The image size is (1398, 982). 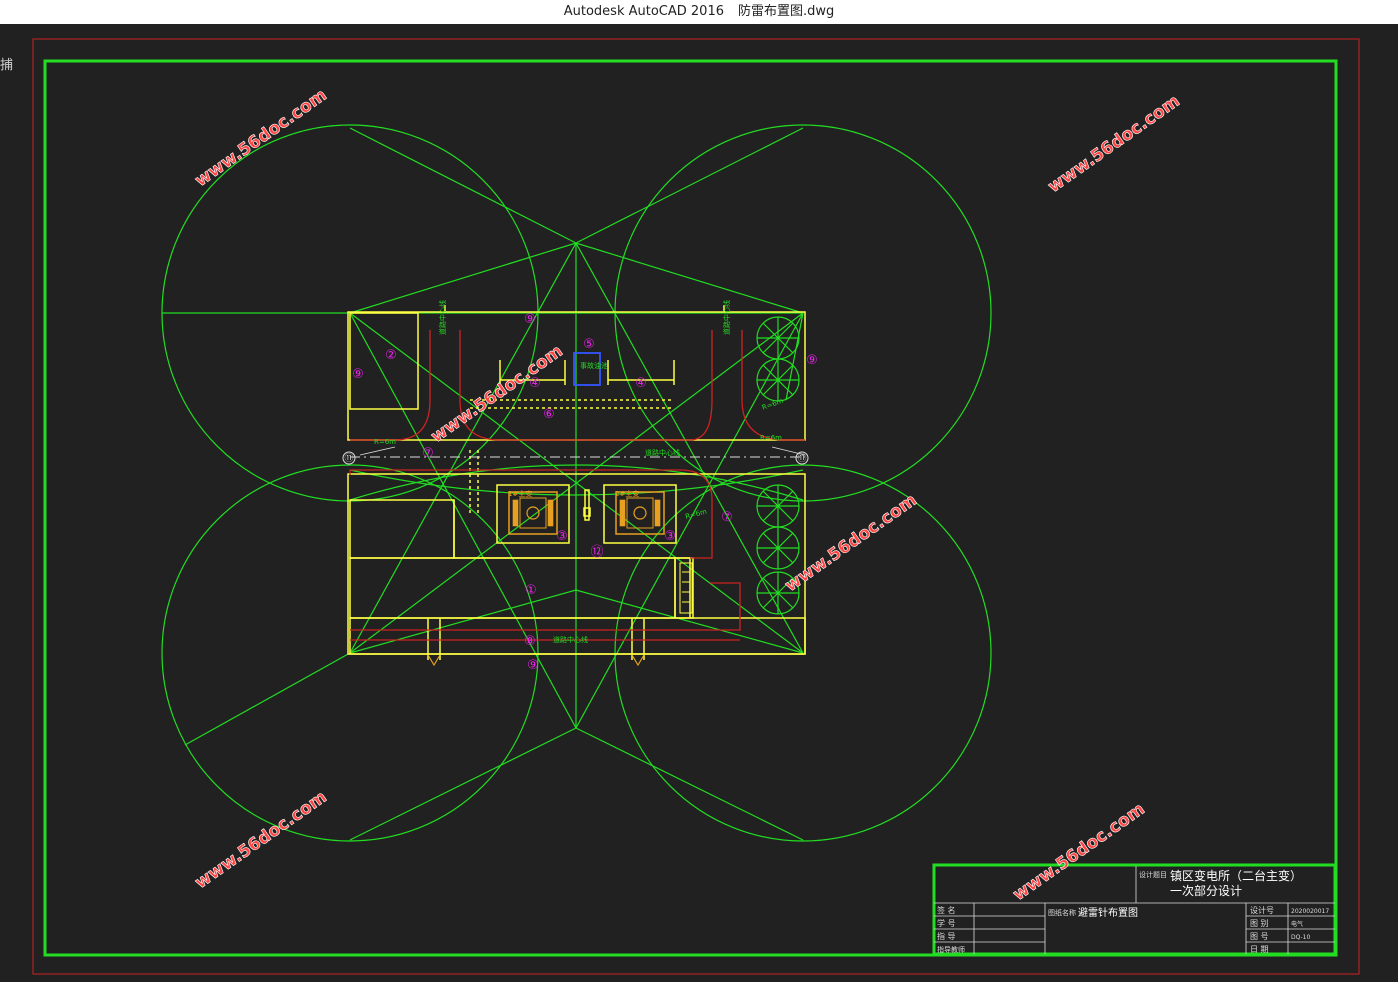 I want to click on tag-6: ⑥, so click(x=549, y=414).